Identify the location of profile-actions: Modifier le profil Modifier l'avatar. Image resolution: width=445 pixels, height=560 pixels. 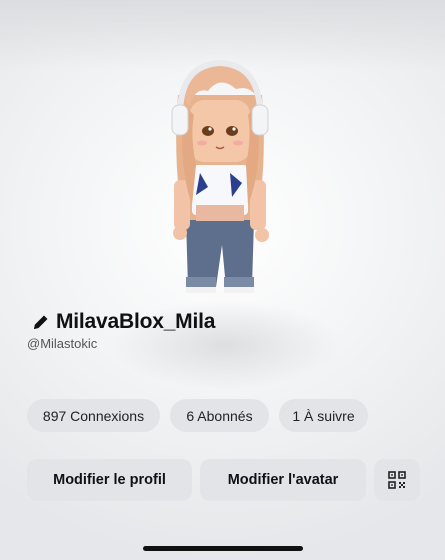
(223, 480).